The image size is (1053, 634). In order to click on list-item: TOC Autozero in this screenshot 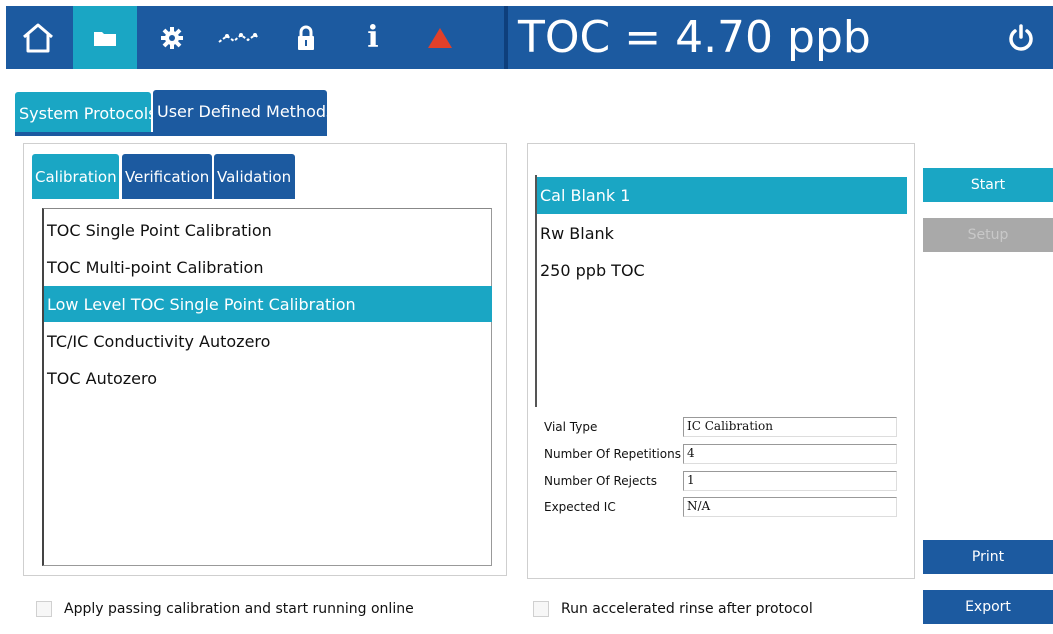, I will do `click(268, 378)`.